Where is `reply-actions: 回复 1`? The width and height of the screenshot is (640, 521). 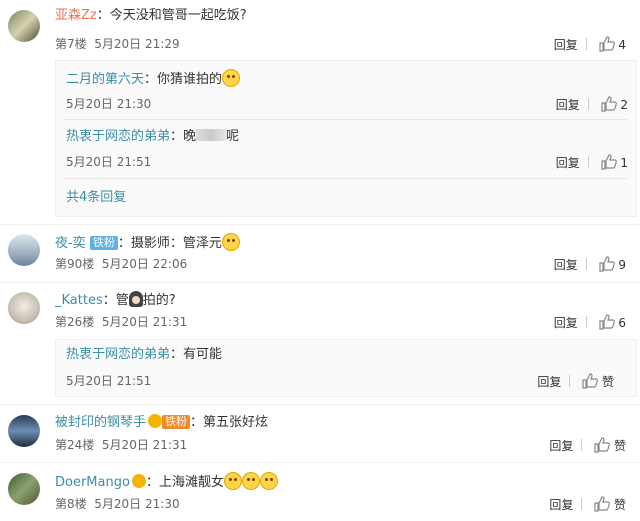 reply-actions: 回复 1 is located at coordinates (592, 162).